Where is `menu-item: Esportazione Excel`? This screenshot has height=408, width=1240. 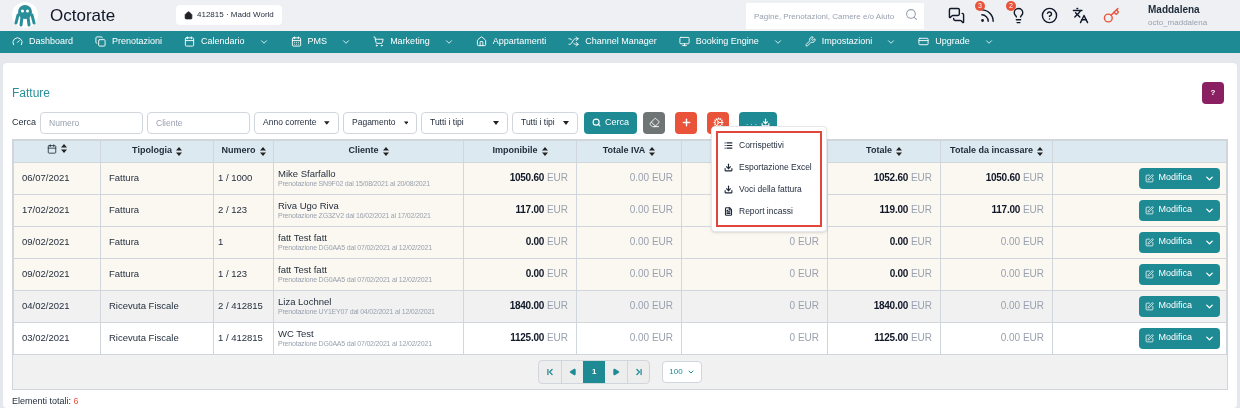
menu-item: Esportazione Excel is located at coordinates (769, 167).